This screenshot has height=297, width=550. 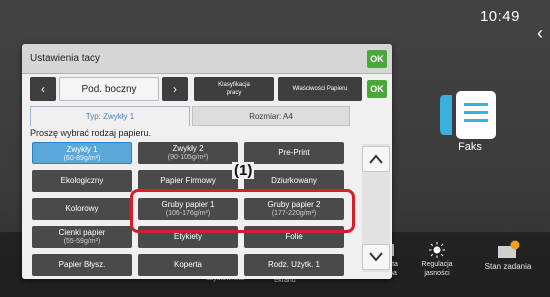 I want to click on paper-type-button: Zwykły 2 (90-105g/m²), so click(x=188, y=153).